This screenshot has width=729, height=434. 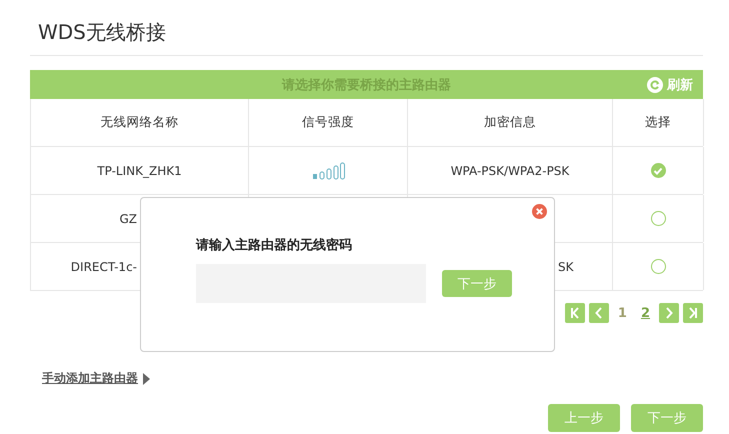 What do you see at coordinates (645, 313) in the screenshot?
I see `page-link: 2` at bounding box center [645, 313].